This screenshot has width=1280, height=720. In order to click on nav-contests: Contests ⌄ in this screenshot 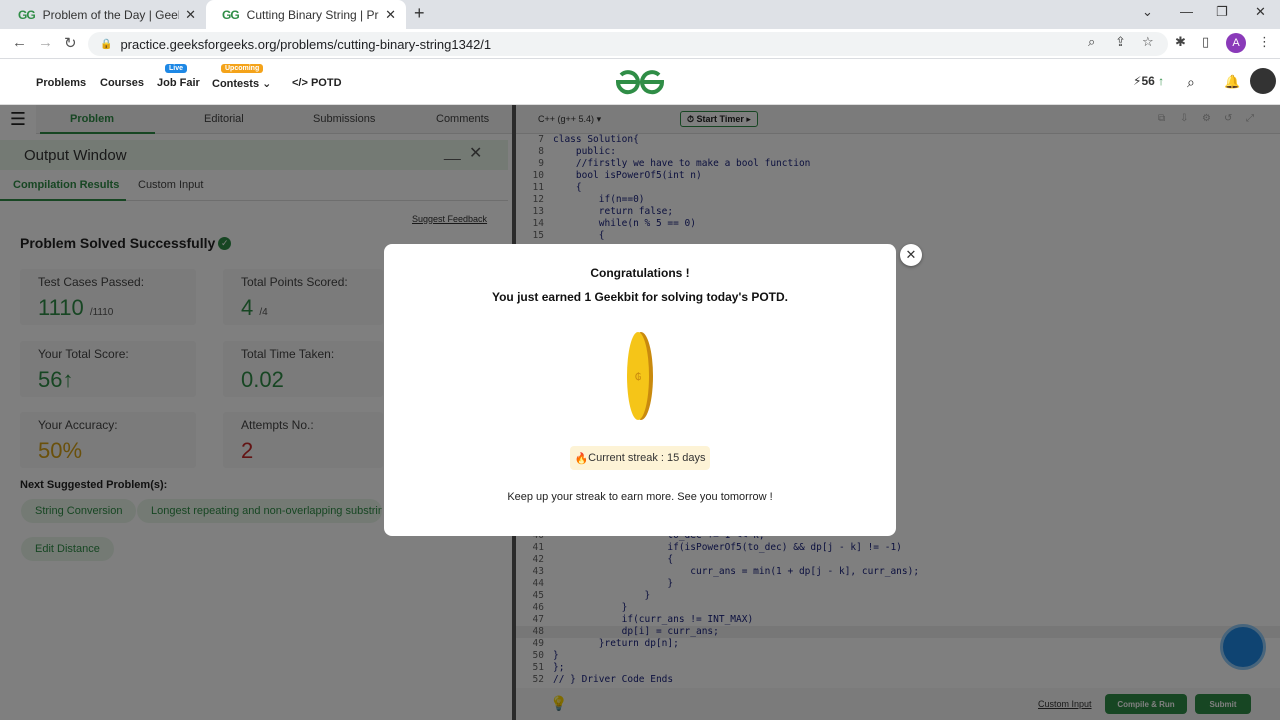, I will do `click(241, 83)`.